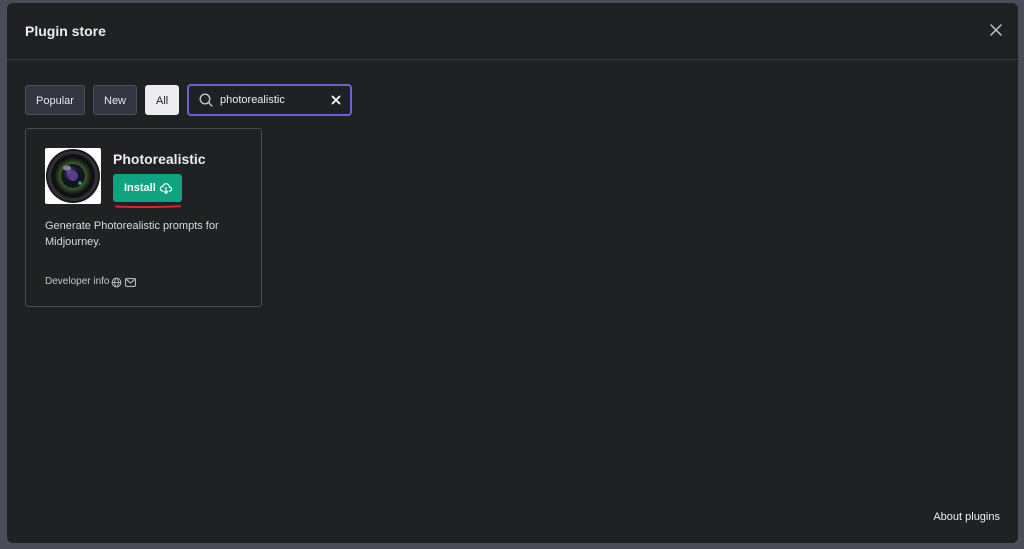  Describe the element at coordinates (65, 31) in the screenshot. I see `modal-title: Plugin store` at that location.